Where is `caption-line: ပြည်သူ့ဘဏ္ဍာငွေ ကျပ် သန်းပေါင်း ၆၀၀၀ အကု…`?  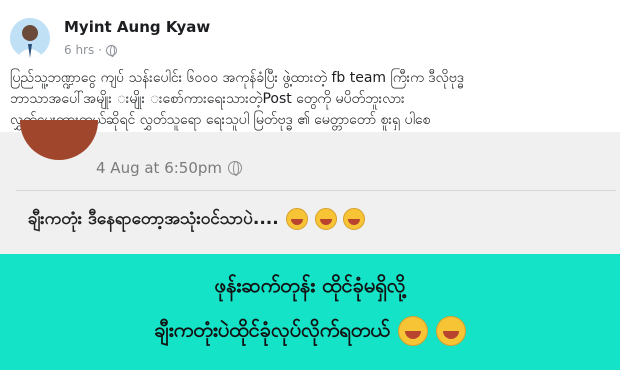
caption-line: ပြည်သူ့ဘဏ္ဍာငွေ ကျပ် သန်းပေါင်း ၆၀၀၀ အကု… is located at coordinates (237, 78).